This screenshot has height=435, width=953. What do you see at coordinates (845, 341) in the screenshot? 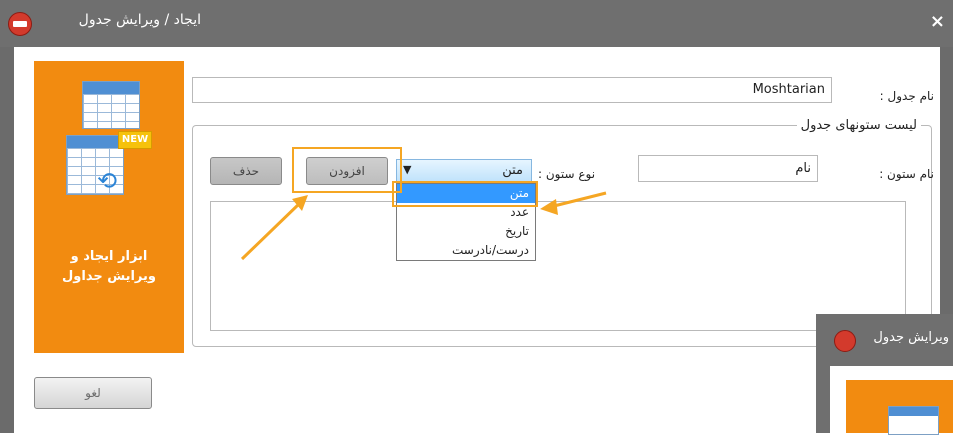
I see `second-app-logo-icon` at bounding box center [845, 341].